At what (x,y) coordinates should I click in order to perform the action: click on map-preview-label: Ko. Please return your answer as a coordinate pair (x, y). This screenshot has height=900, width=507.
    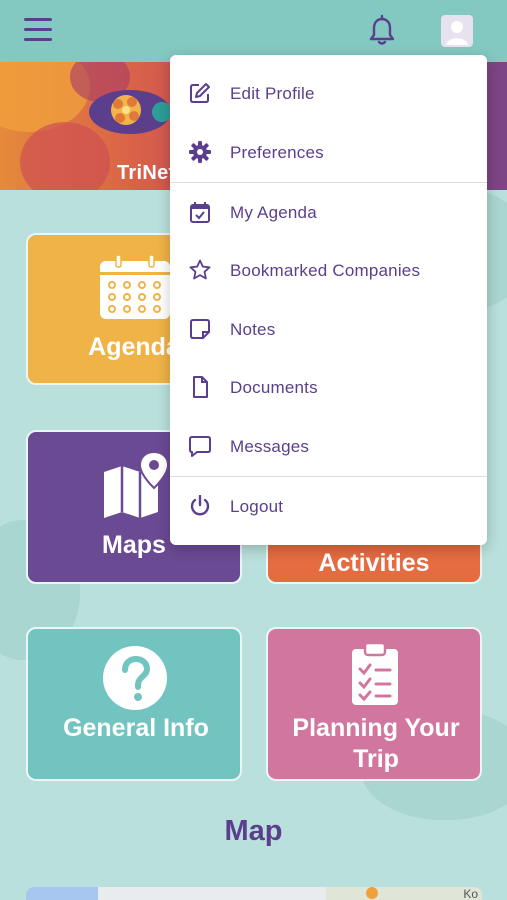
    Looking at the image, I should click on (470, 893).